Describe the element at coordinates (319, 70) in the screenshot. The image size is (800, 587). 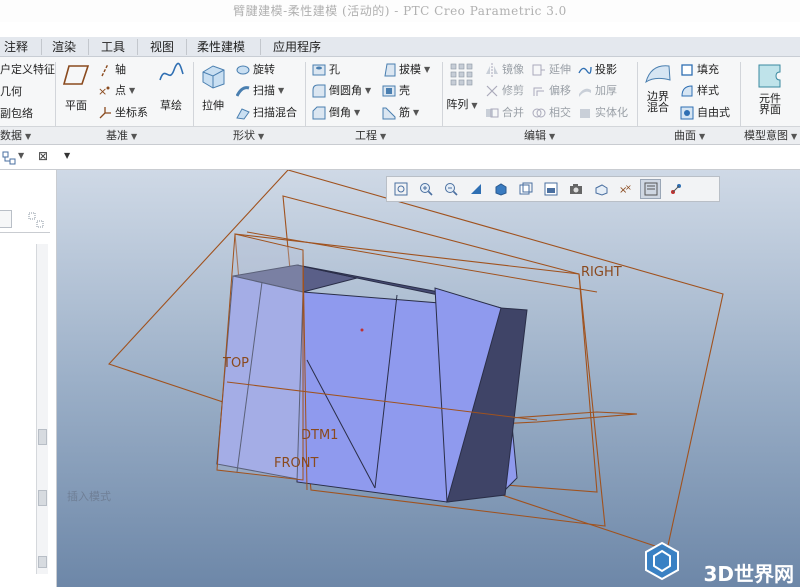
I see `hole-icon` at that location.